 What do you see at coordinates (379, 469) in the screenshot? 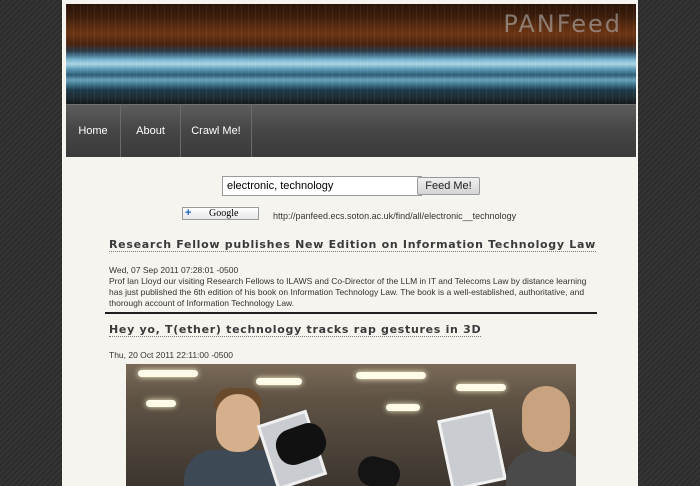
I see `sensor-glove` at bounding box center [379, 469].